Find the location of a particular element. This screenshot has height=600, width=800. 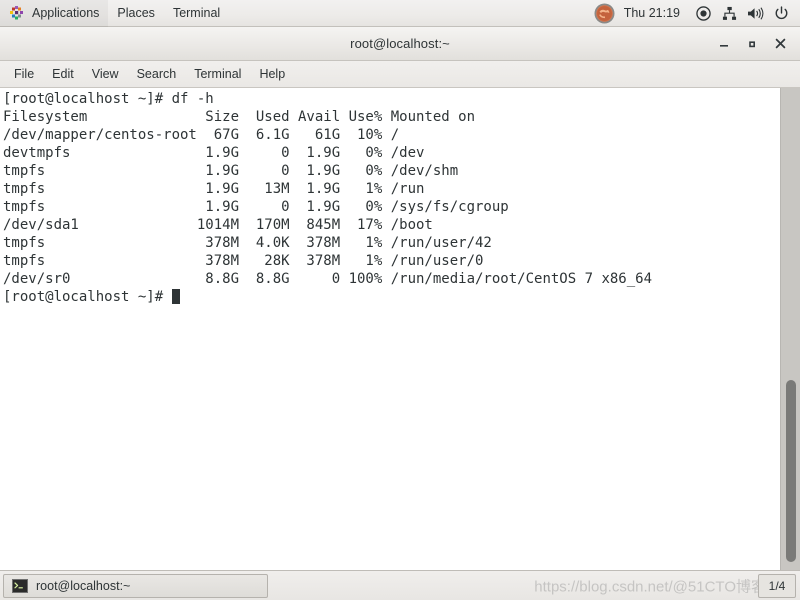

close-button is located at coordinates (780, 44).